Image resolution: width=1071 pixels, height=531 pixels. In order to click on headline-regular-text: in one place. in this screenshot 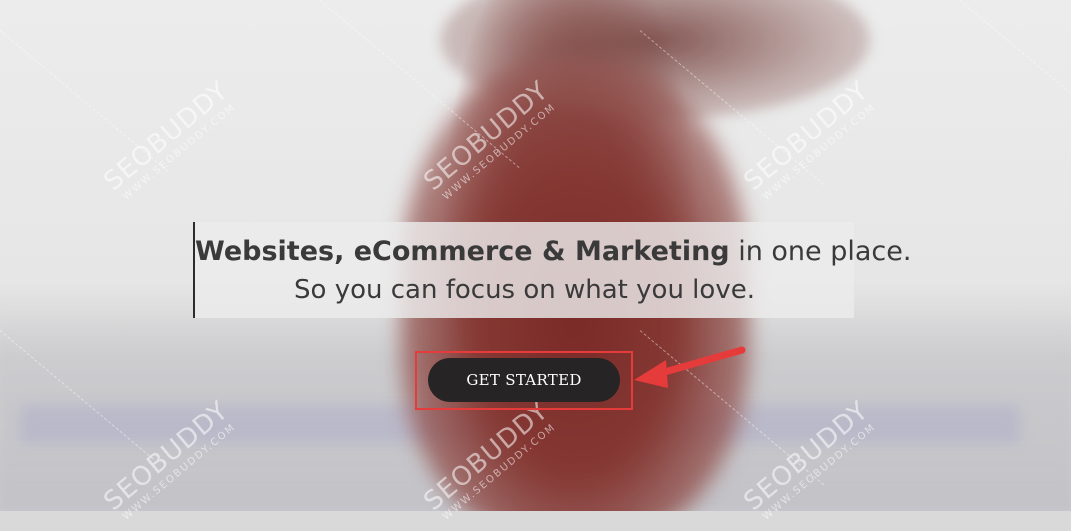, I will do `click(820, 251)`.